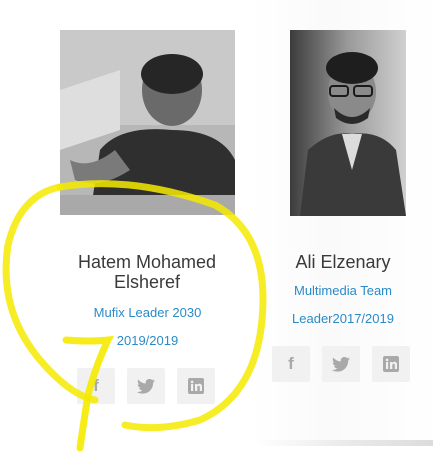 Image resolution: width=442 pixels, height=452 pixels. Describe the element at coordinates (344, 443) in the screenshot. I see `section-divider` at that location.